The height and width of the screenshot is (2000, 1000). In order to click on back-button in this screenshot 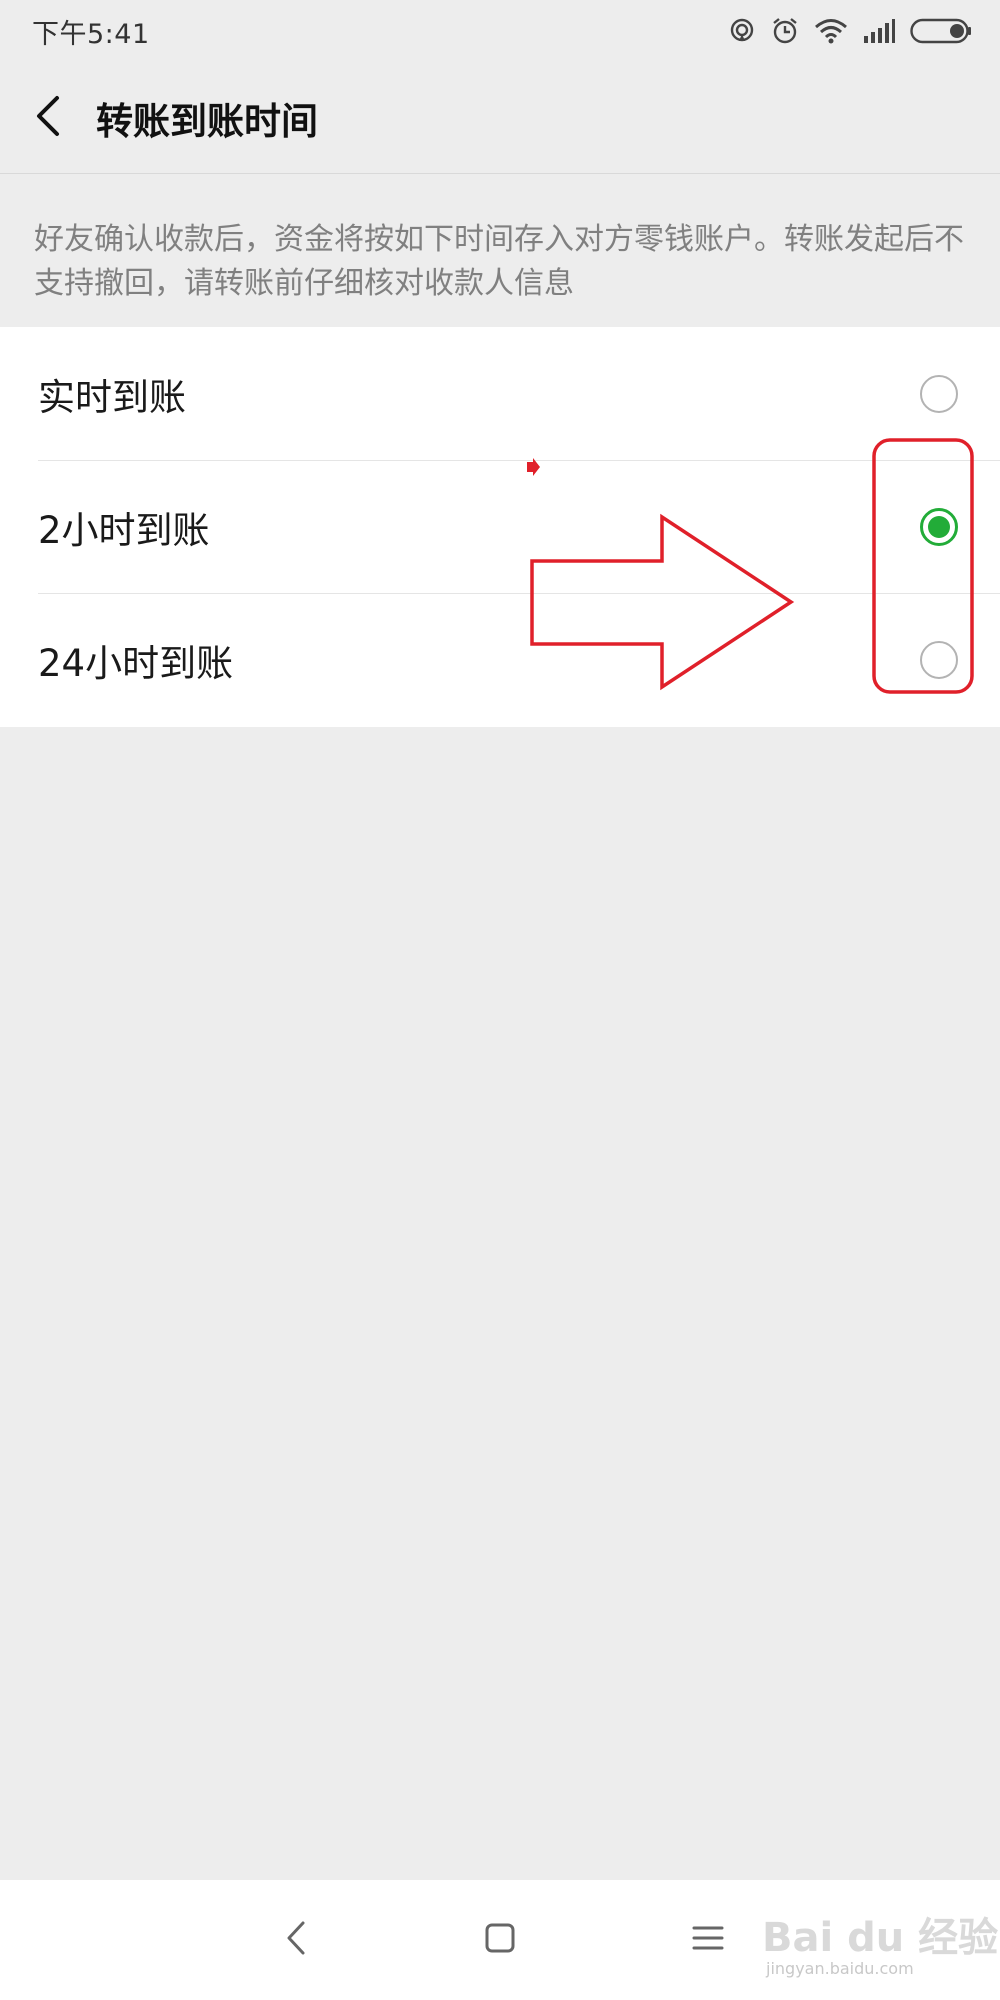, I will do `click(48, 118)`.